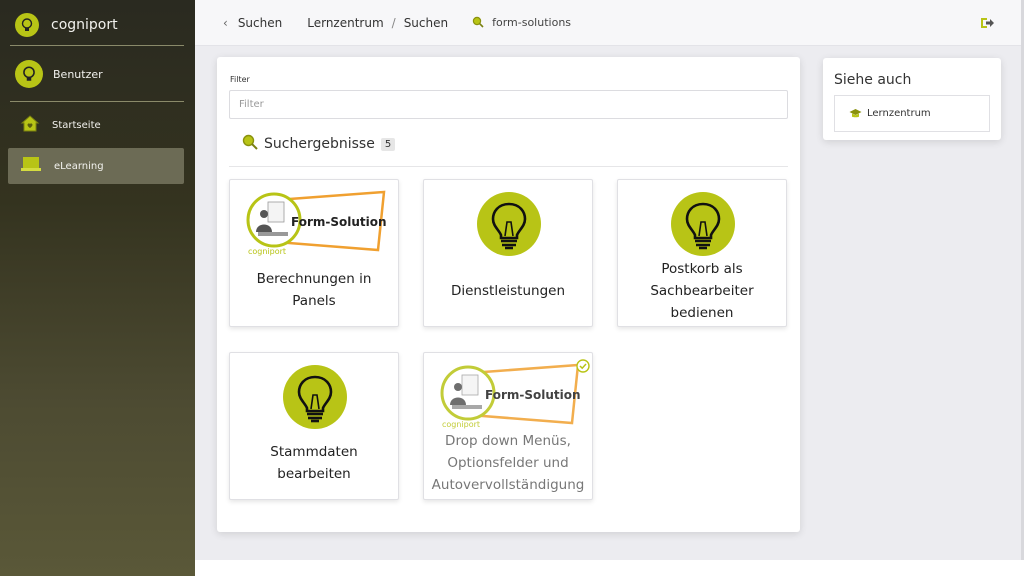 This screenshot has width=1024, height=576. I want to click on result-card-title: Berechnungen in Panels, so click(314, 290).